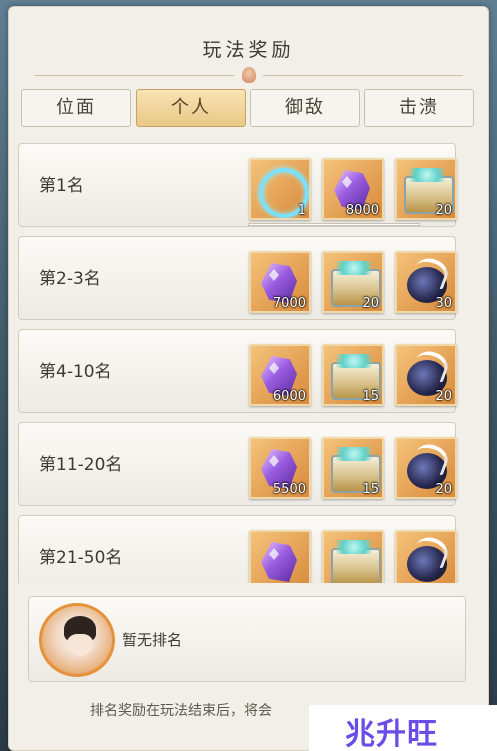  What do you see at coordinates (248, 50) in the screenshot?
I see `panel-title: 玩法奖励` at bounding box center [248, 50].